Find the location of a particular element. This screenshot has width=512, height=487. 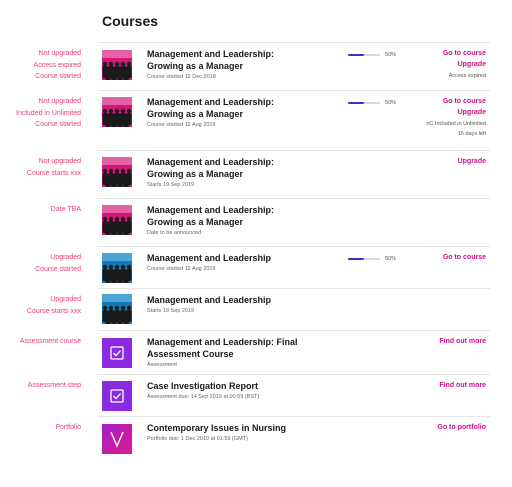

action-link-go-to-portfolio: Go to portfolio is located at coordinates (461, 427).